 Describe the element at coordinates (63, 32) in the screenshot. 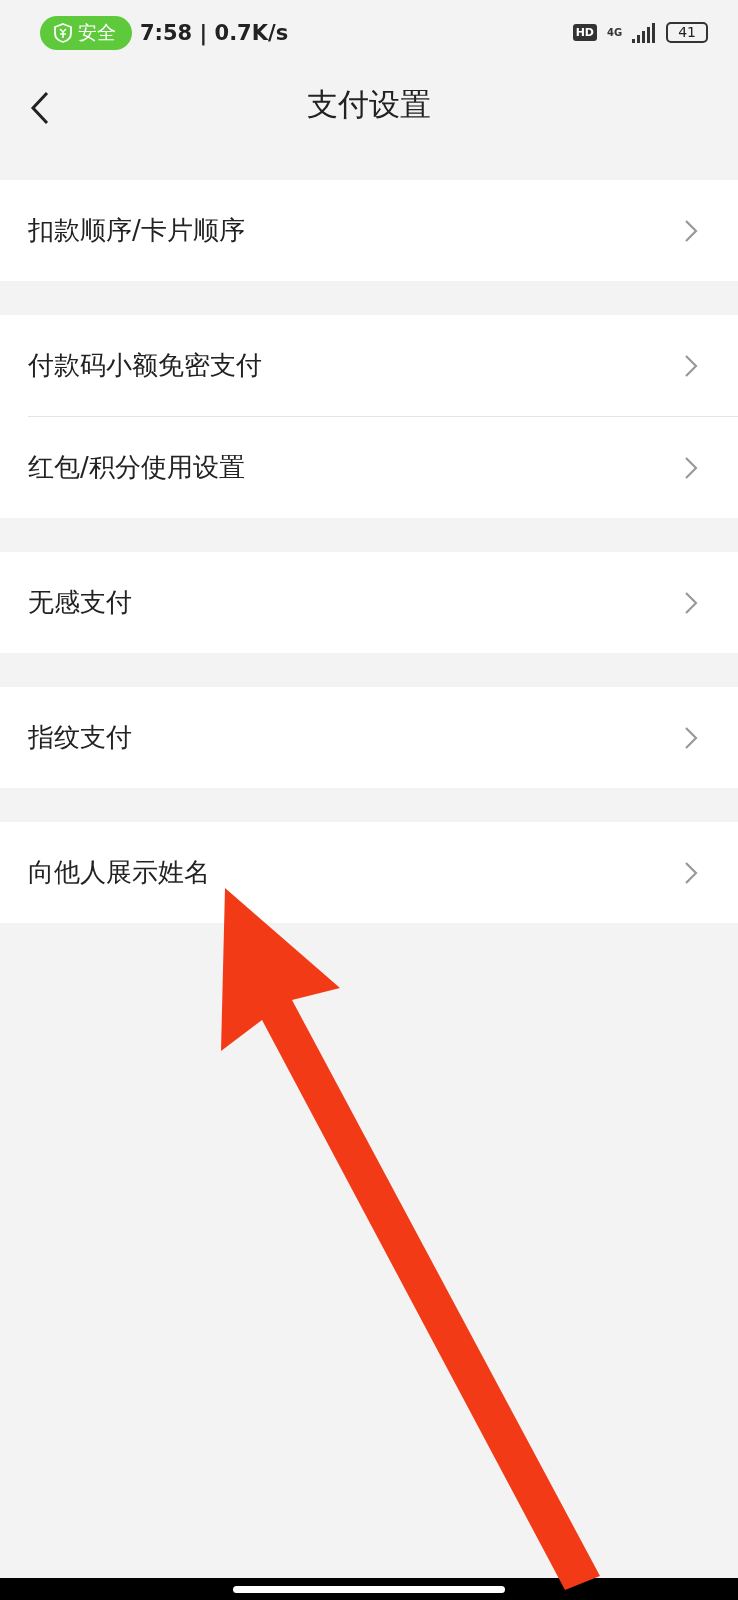

I see `shield-icon` at that location.